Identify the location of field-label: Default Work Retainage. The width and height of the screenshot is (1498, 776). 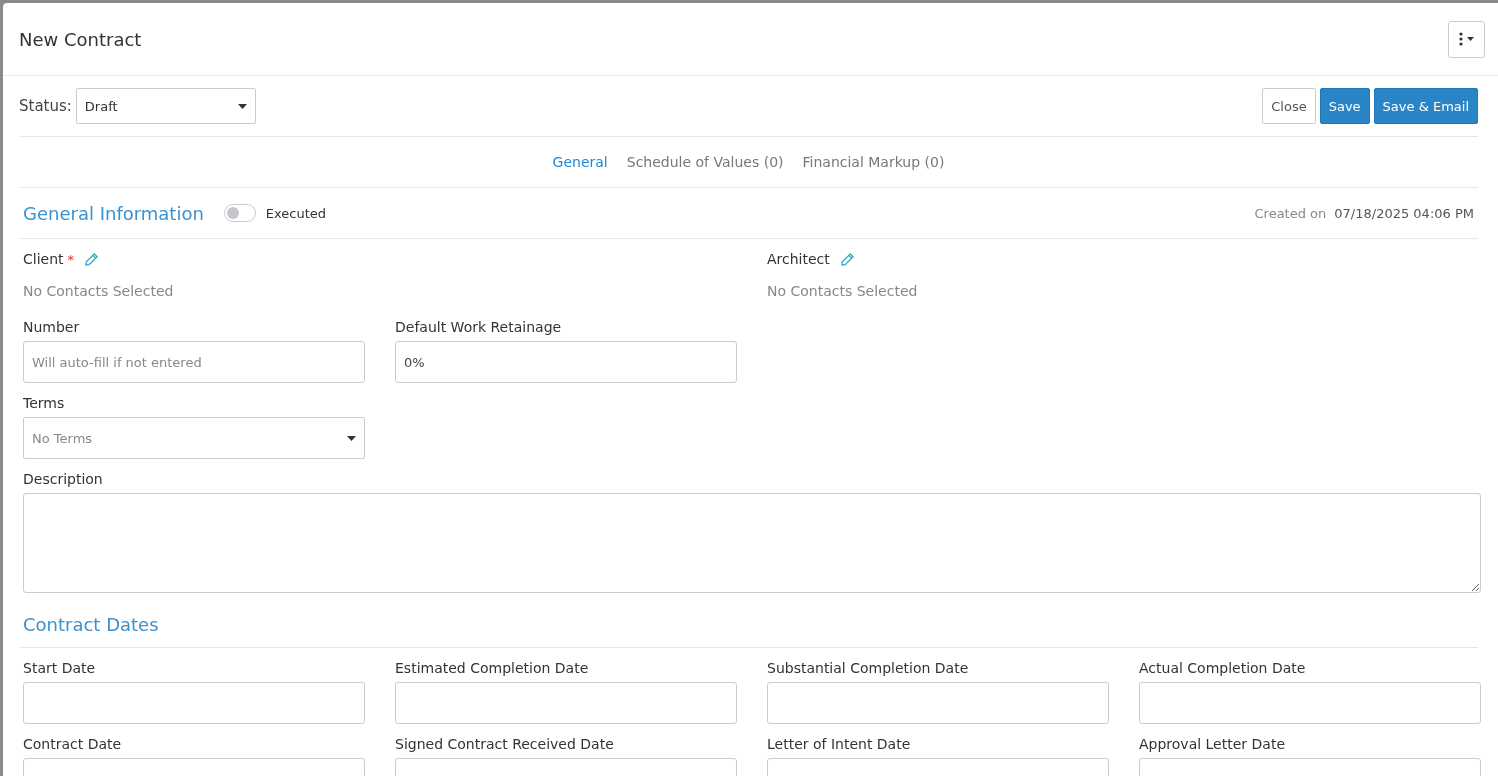
(479, 327).